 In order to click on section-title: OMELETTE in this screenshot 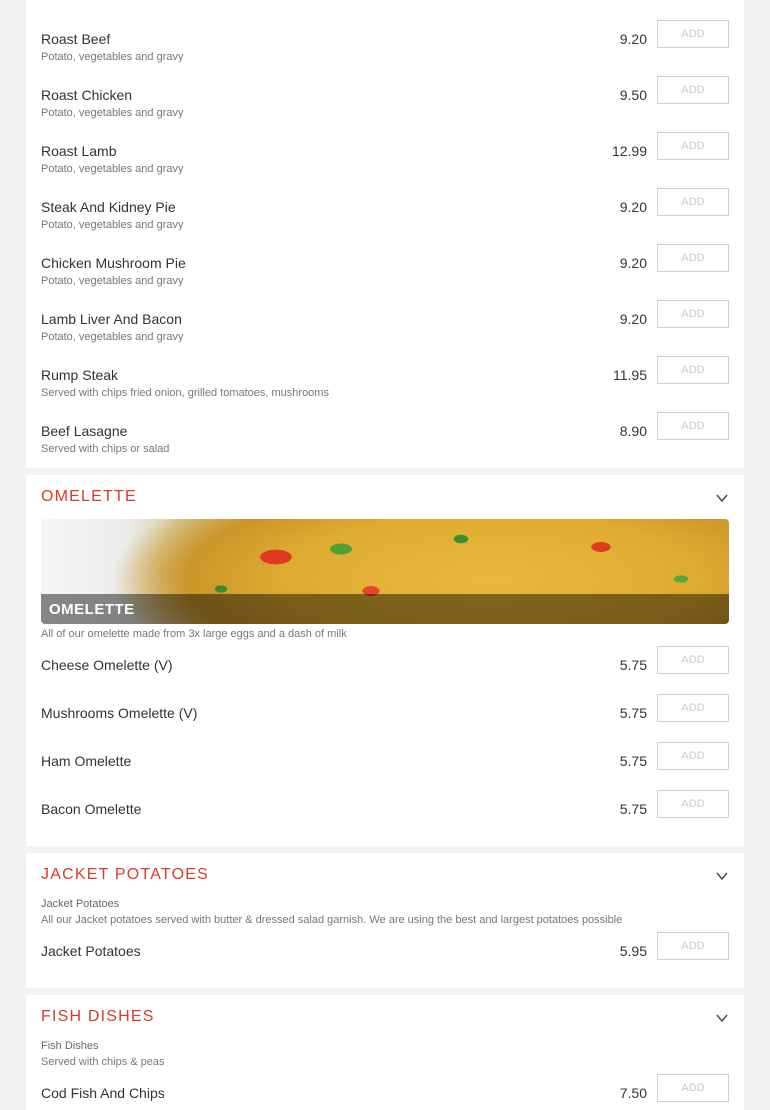, I will do `click(89, 497)`.